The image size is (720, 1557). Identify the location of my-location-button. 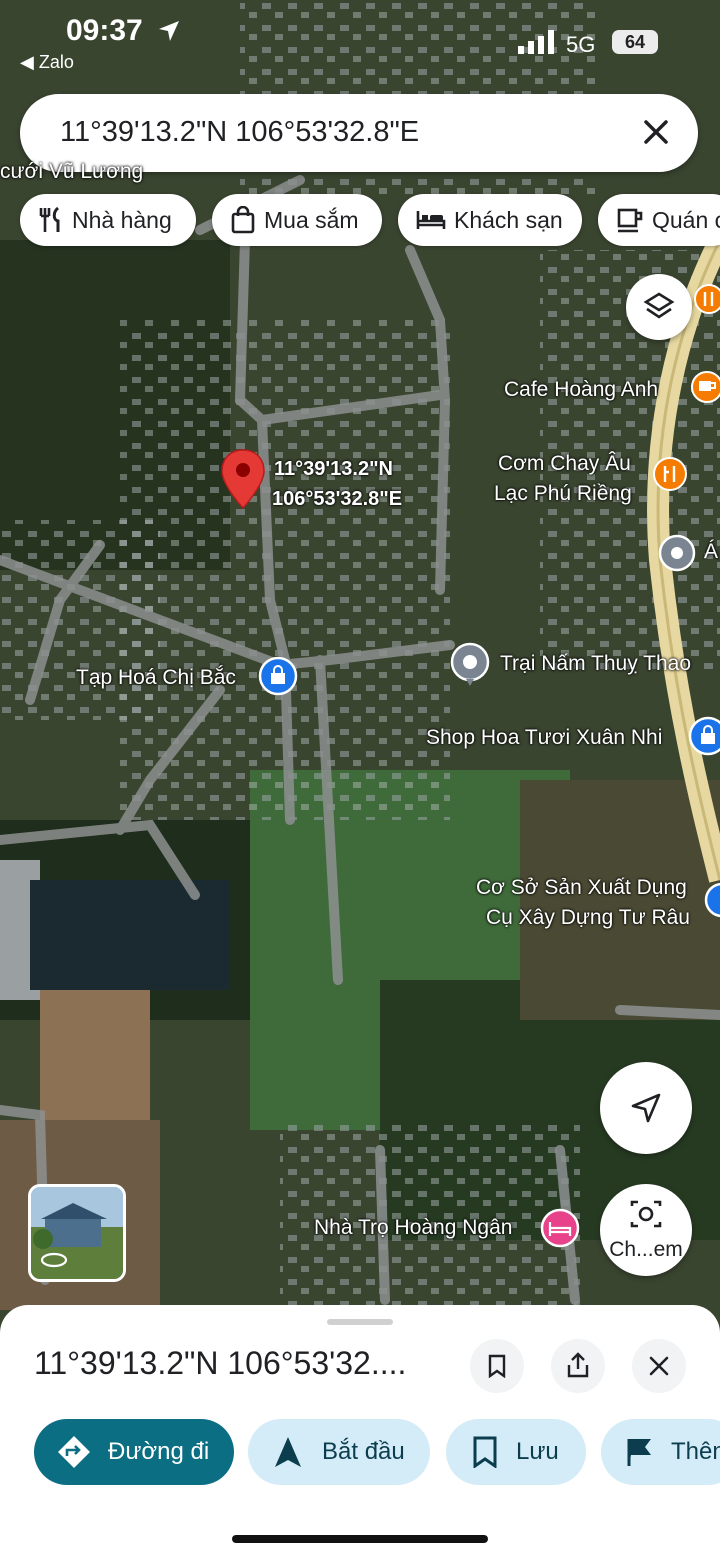
(646, 1108).